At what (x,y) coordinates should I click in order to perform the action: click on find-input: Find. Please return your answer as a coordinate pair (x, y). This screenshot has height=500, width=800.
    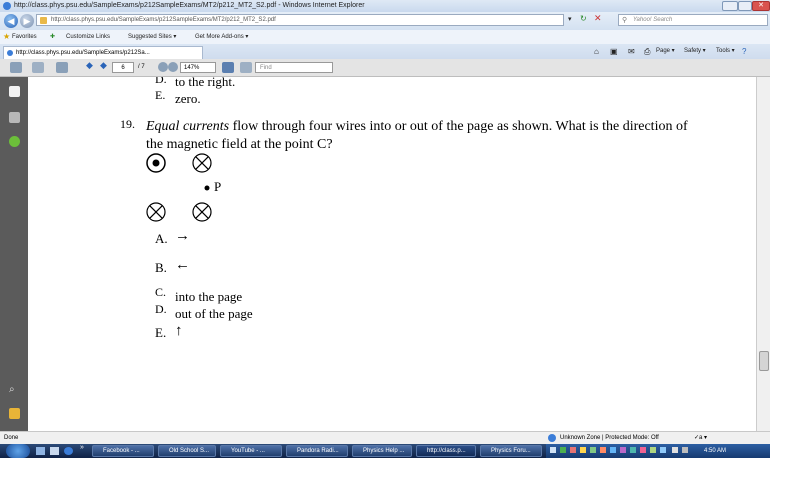
    Looking at the image, I should click on (294, 67).